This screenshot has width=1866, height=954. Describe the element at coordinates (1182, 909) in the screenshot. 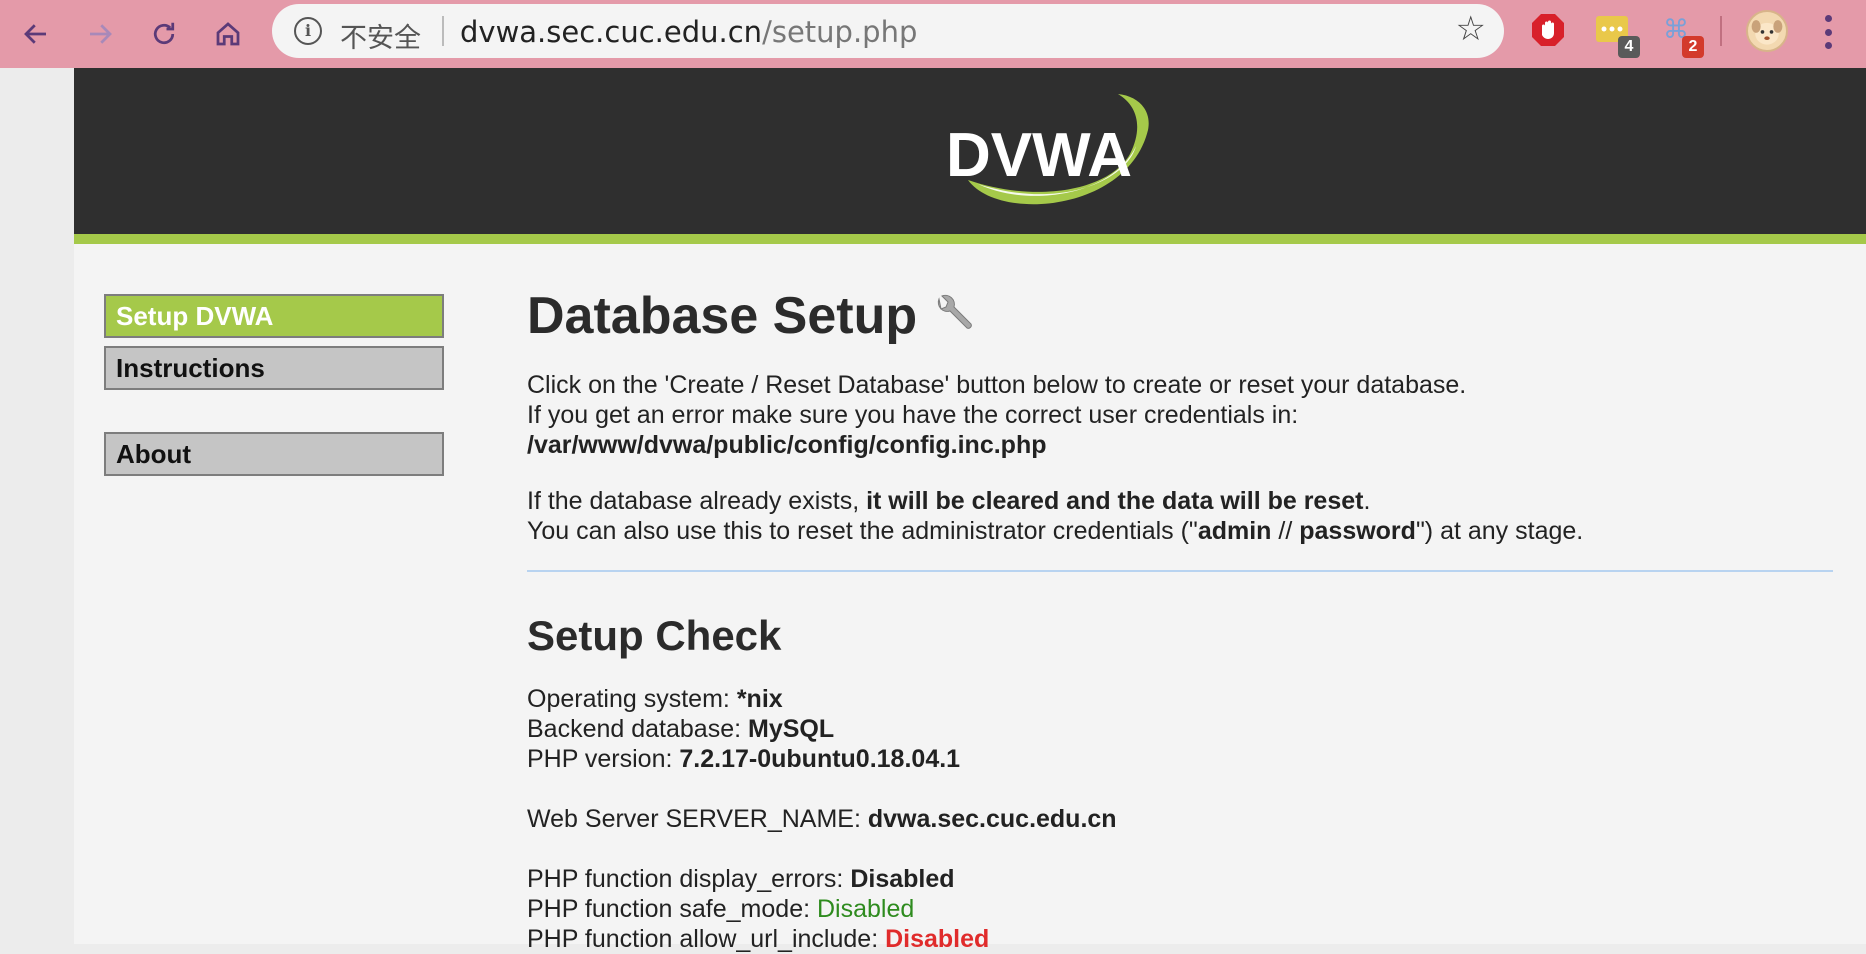

I see `check-safe-mode: PHP function safe_mode: Disabled` at that location.